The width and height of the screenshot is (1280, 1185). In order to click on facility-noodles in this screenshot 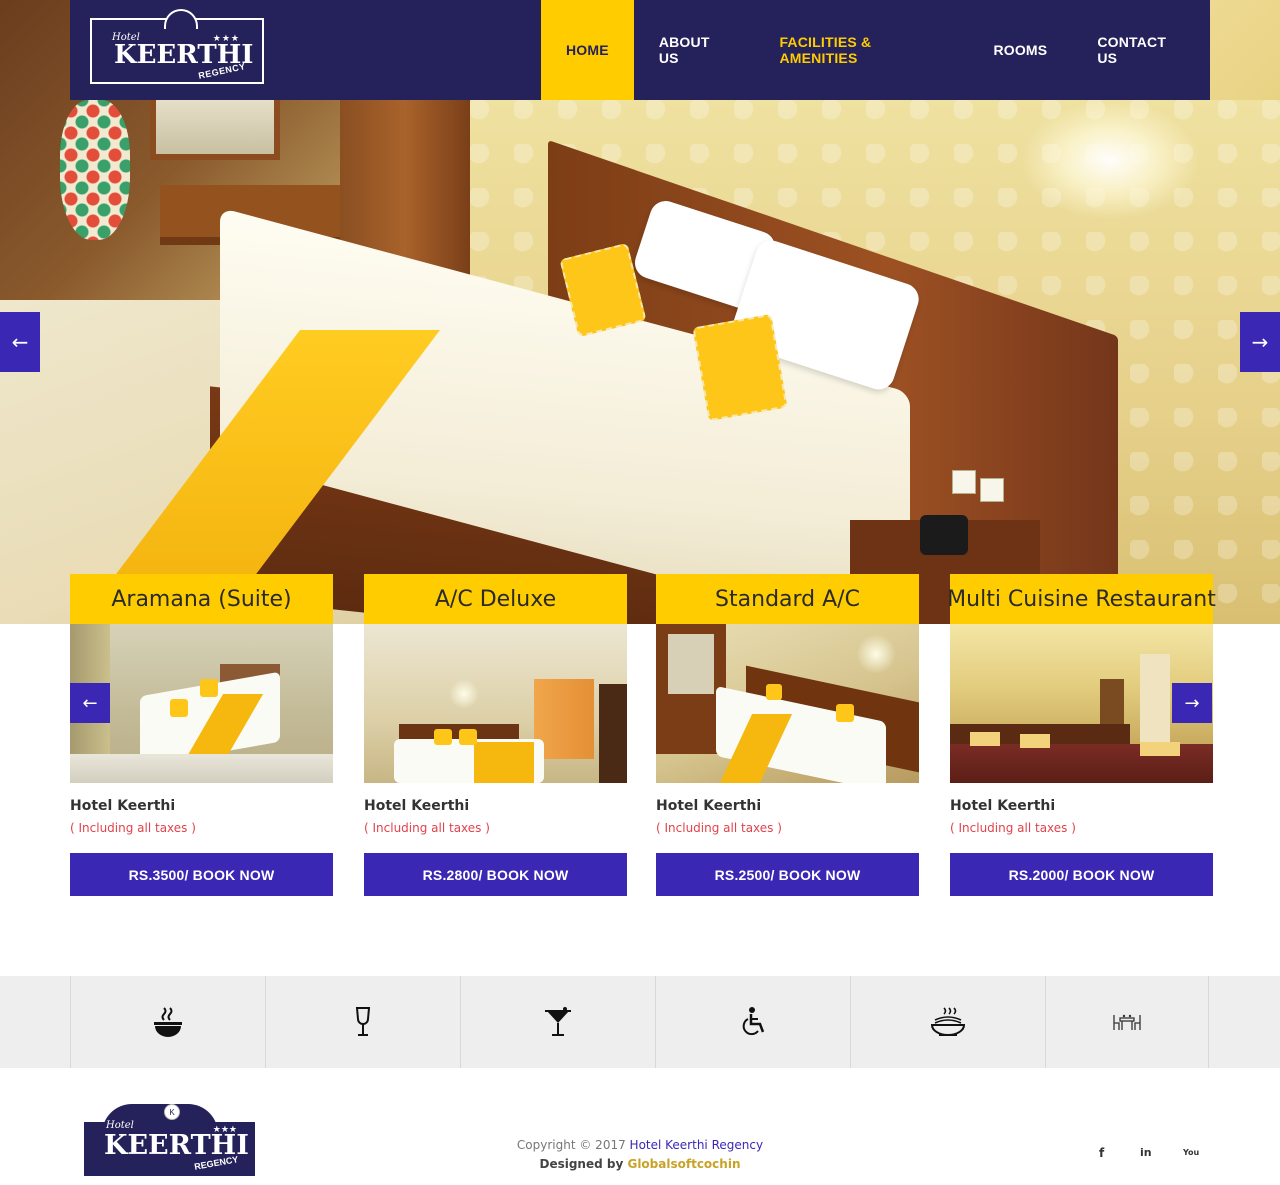, I will do `click(947, 1022)`.